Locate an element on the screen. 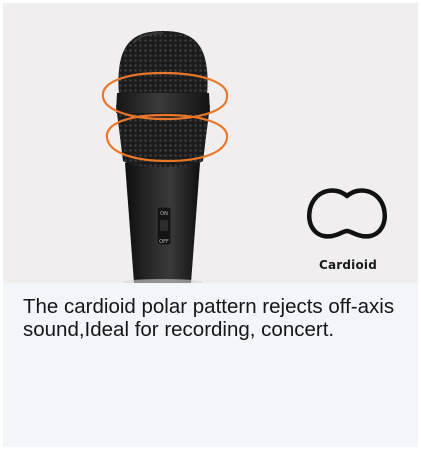 Image resolution: width=421 pixels, height=450 pixels. power-switch: ON OFF is located at coordinates (164, 226).